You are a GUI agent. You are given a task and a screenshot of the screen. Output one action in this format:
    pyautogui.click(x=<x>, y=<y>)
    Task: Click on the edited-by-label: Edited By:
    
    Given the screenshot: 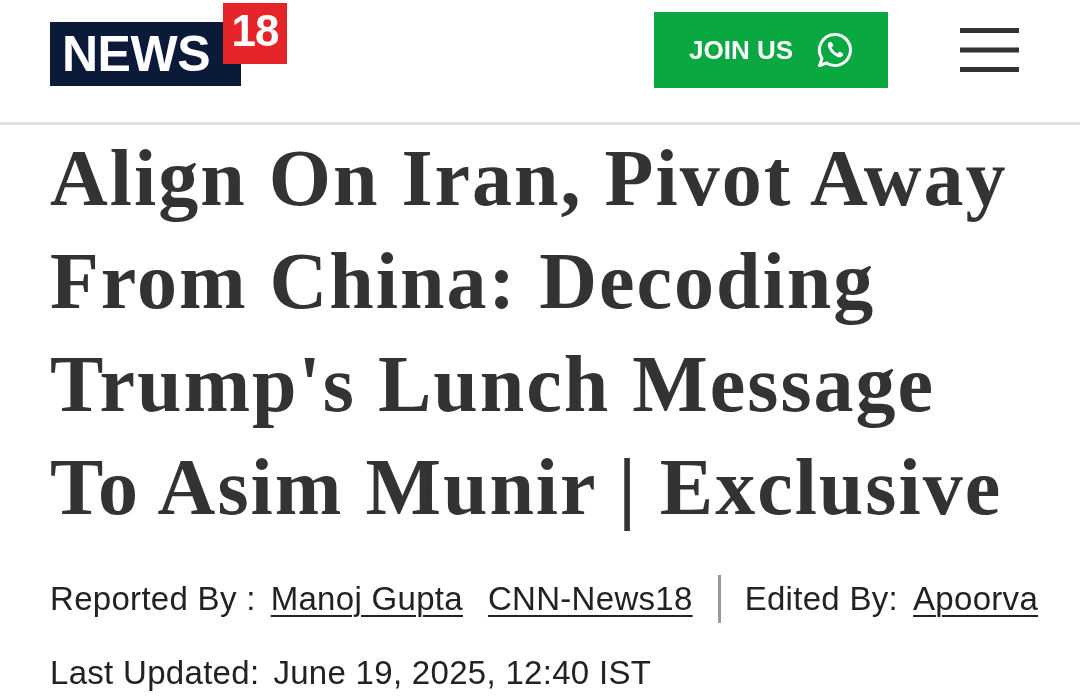 What is the action you would take?
    pyautogui.click(x=821, y=599)
    